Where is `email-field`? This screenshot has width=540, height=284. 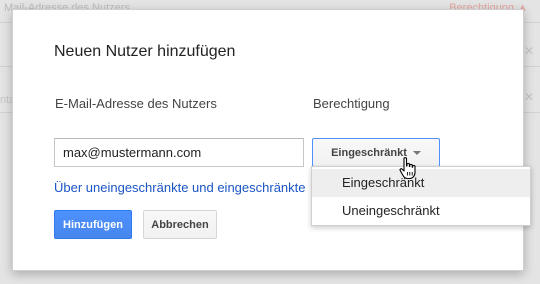 email-field is located at coordinates (179, 152).